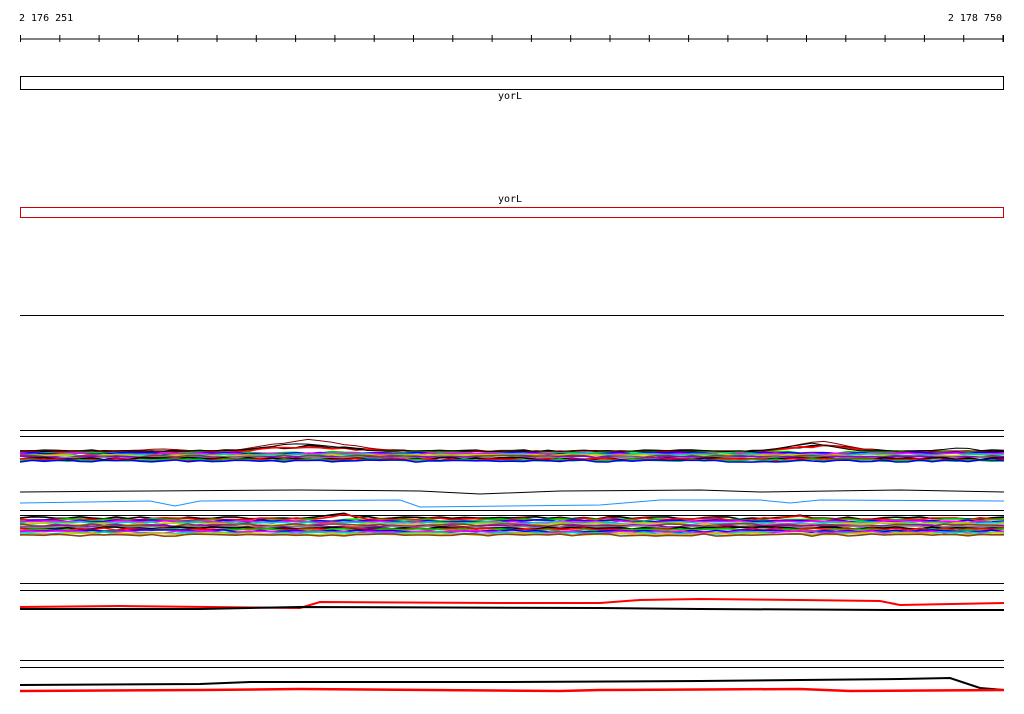 The height and width of the screenshot is (714, 1024). Describe the element at coordinates (512, 83) in the screenshot. I see `forward-gene-feature` at that location.